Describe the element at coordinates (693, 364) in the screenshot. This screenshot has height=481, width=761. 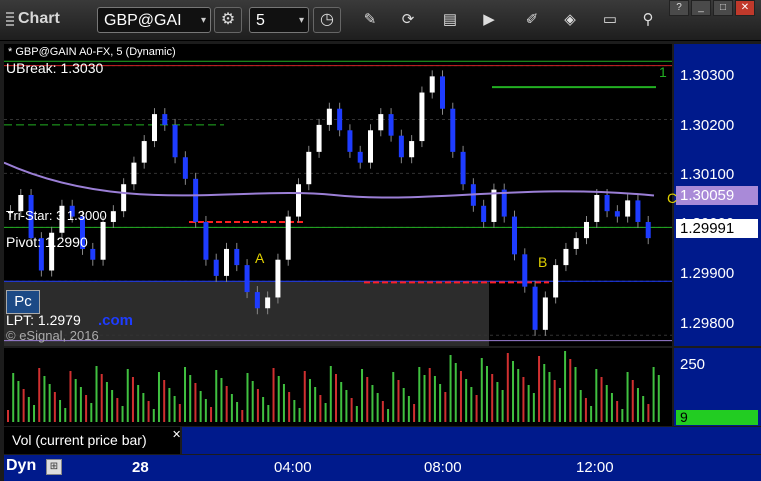
I see `volume-scale-top: 250` at that location.